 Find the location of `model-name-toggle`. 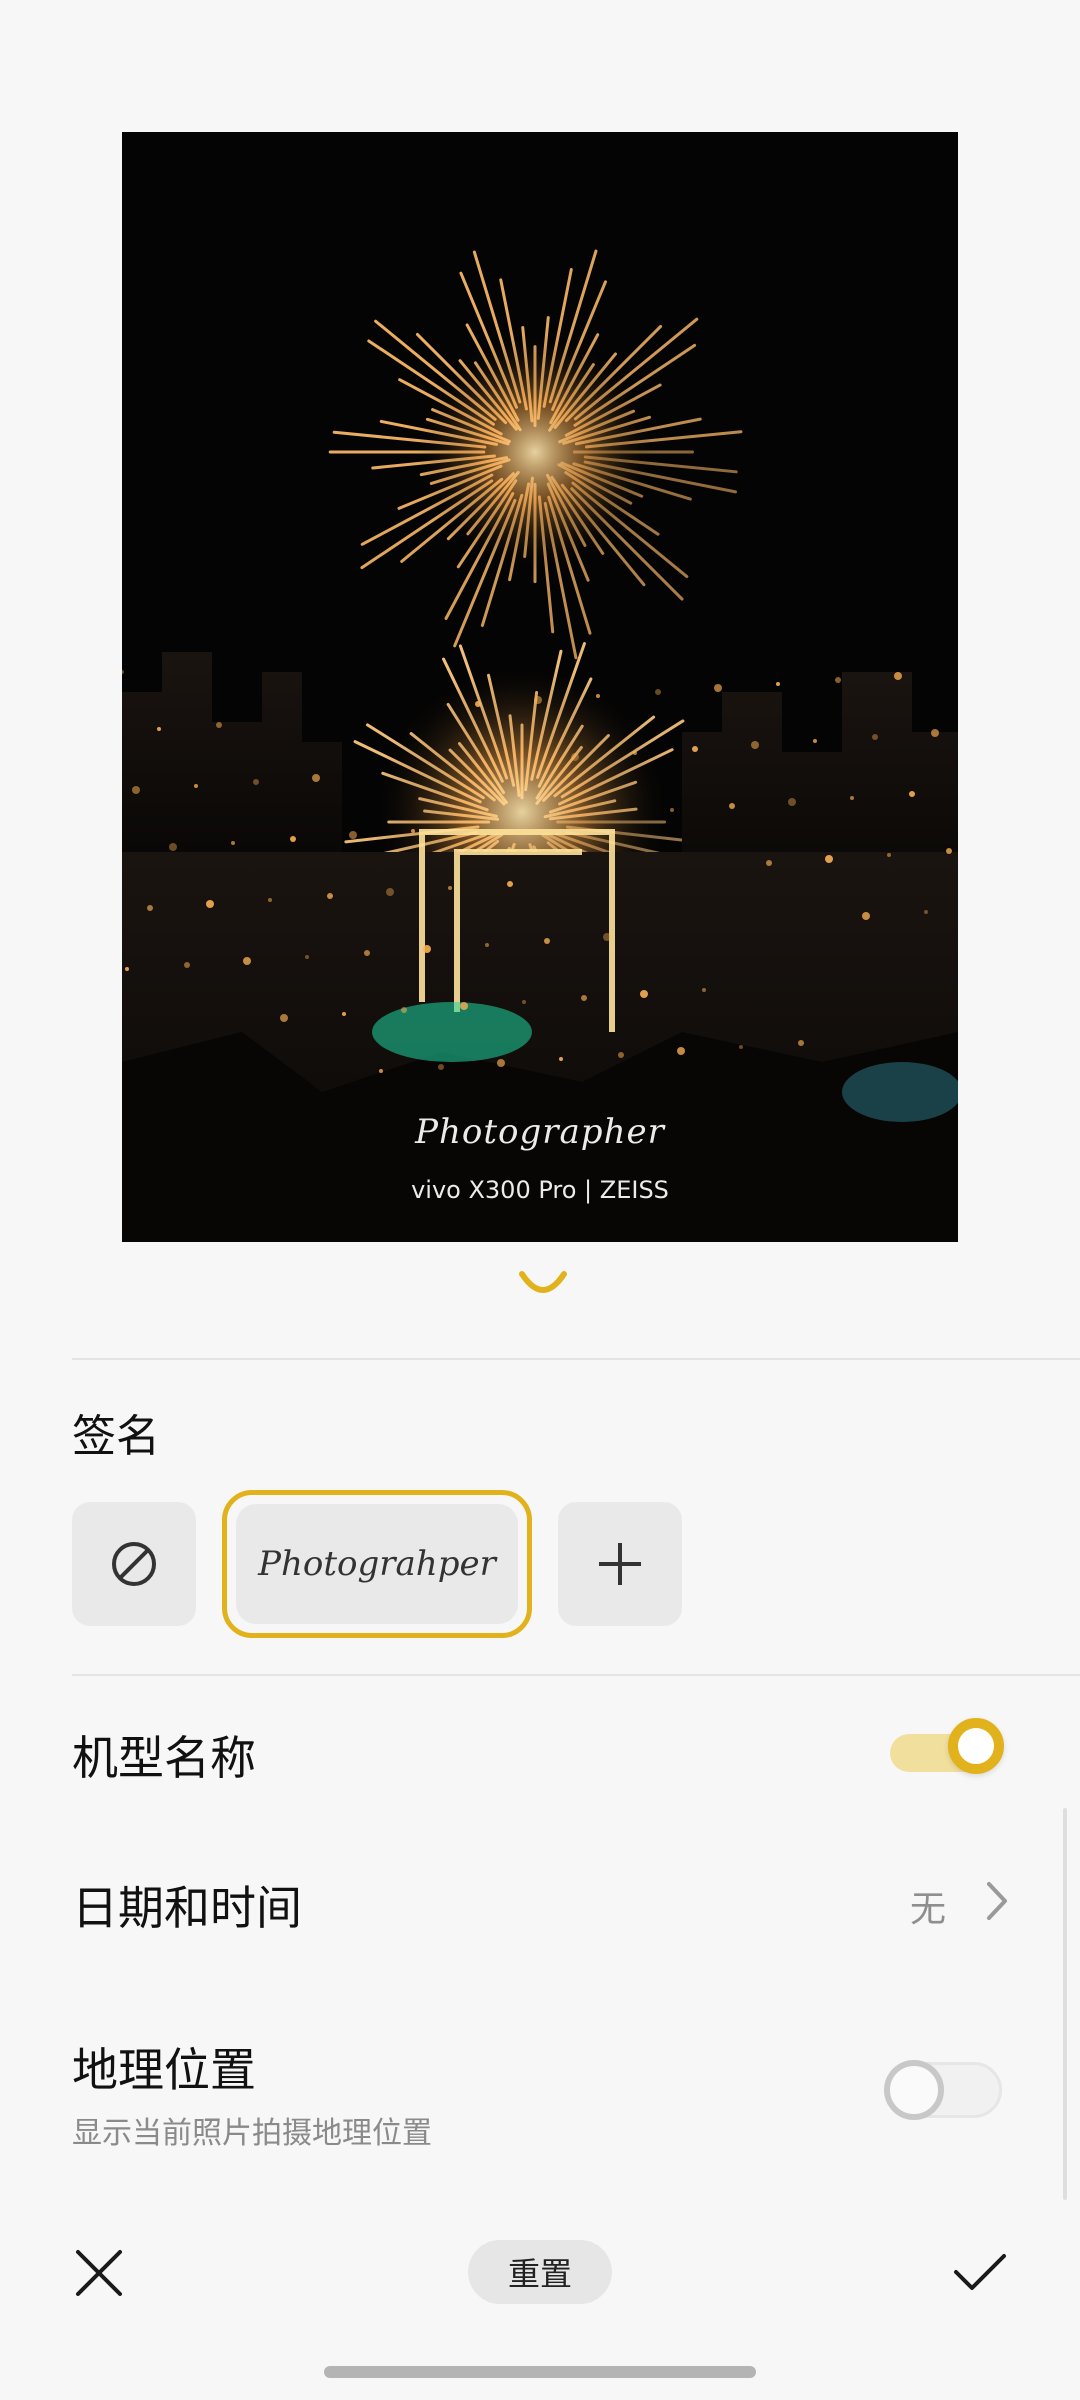

model-name-toggle is located at coordinates (952, 1750).